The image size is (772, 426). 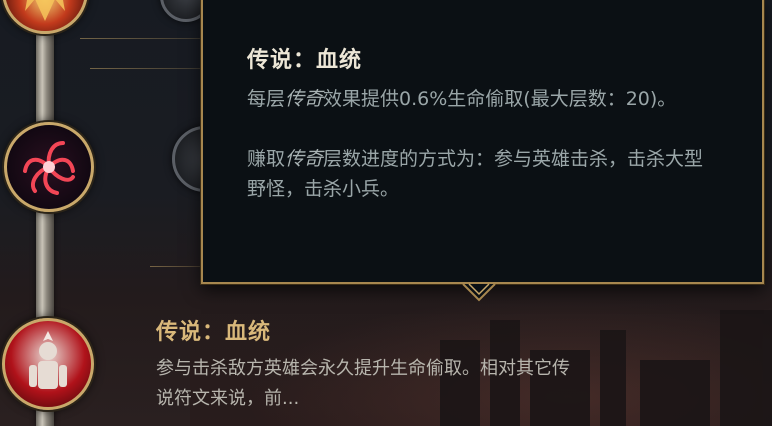 I want to click on connector-line-top, so click(x=142, y=38).